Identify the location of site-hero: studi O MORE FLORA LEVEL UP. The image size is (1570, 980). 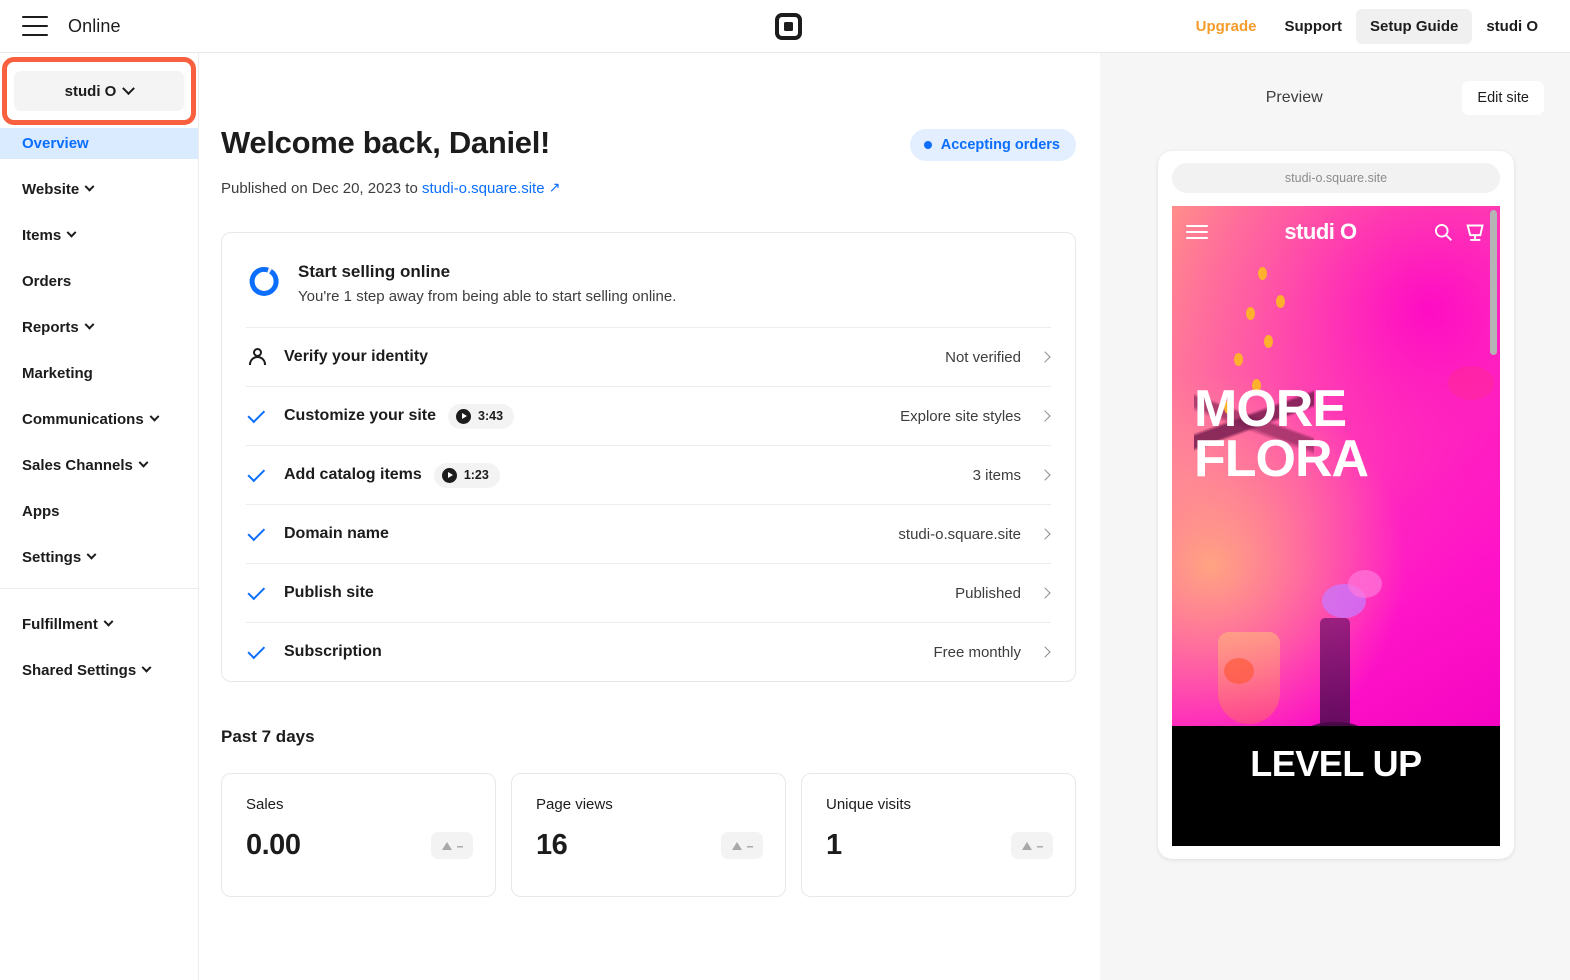
(1336, 496).